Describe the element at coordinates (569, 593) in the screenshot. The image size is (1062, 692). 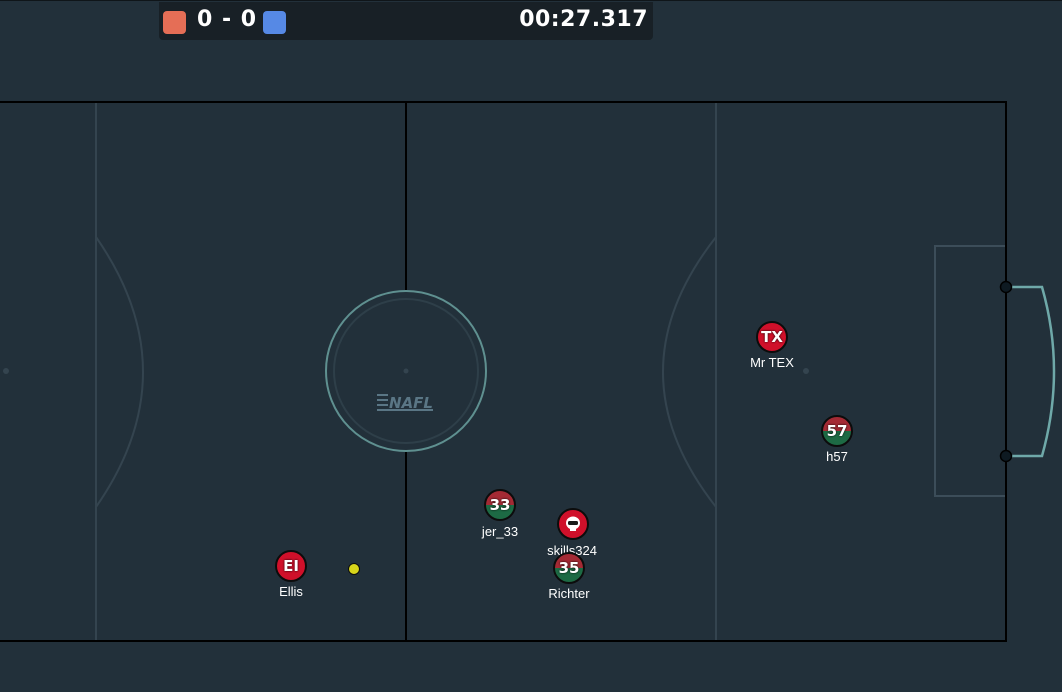
I see `player-name-richter: Richter` at that location.